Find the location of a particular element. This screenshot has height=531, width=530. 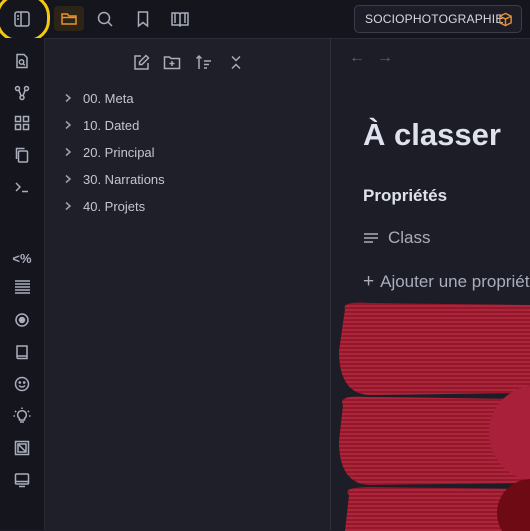

property-row: Class is located at coordinates (397, 238).